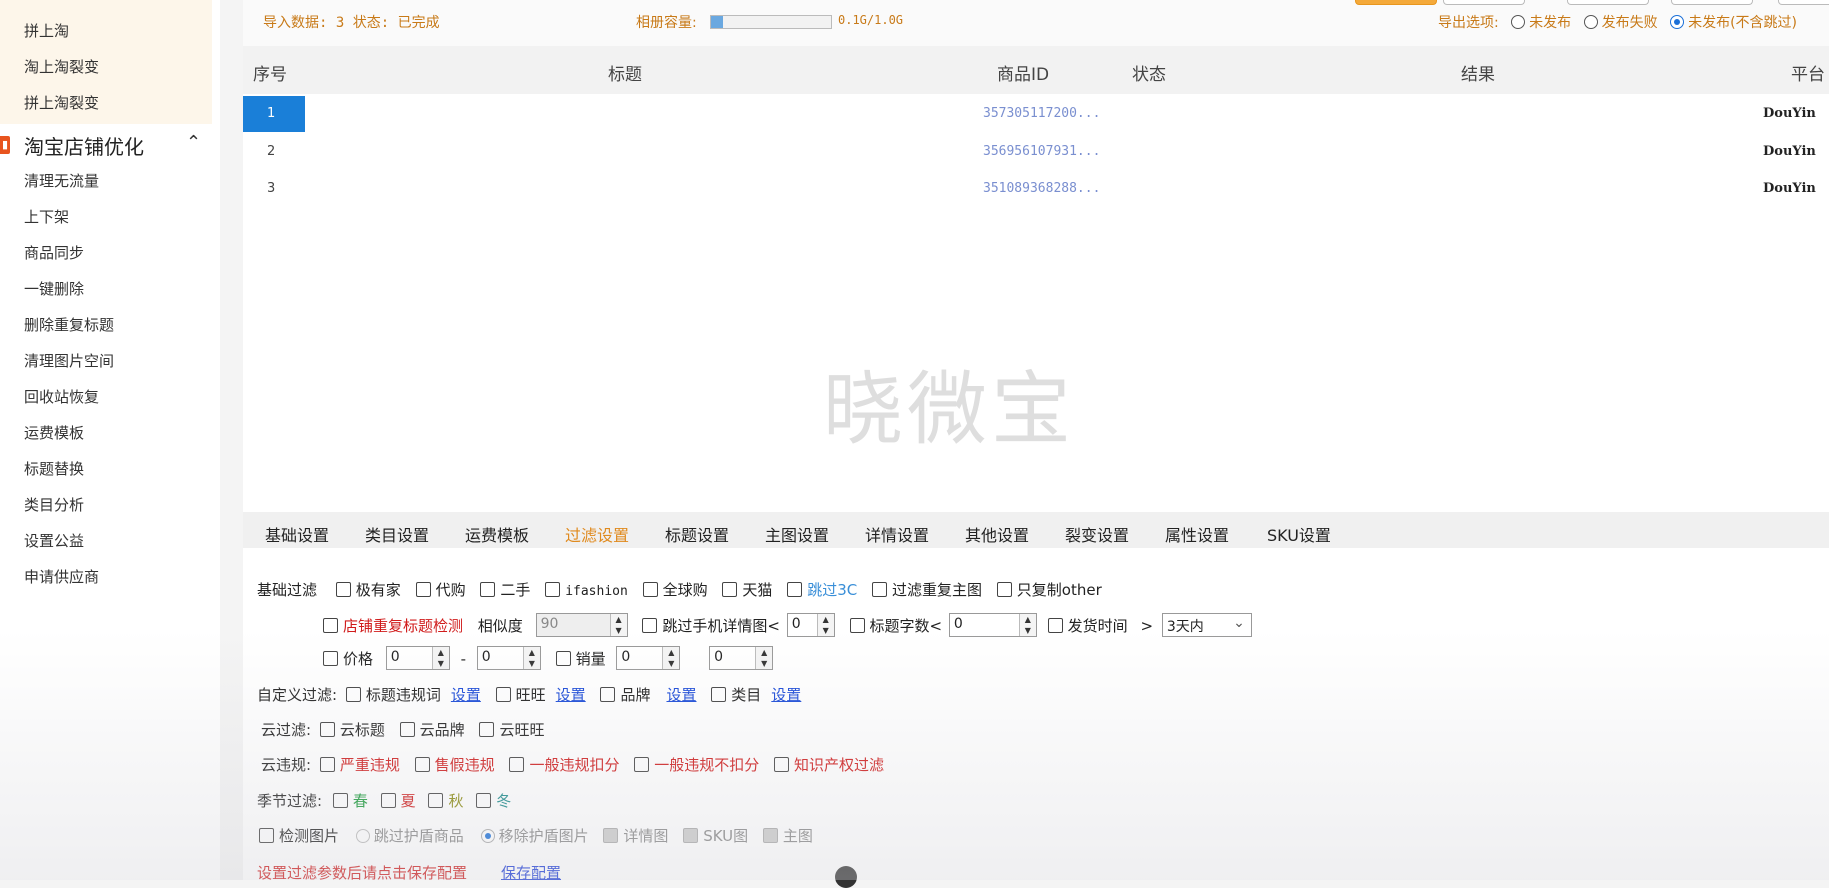 The width and height of the screenshot is (1829, 888). What do you see at coordinates (543, 836) in the screenshot?
I see `radio-label: 移除护盾图片` at bounding box center [543, 836].